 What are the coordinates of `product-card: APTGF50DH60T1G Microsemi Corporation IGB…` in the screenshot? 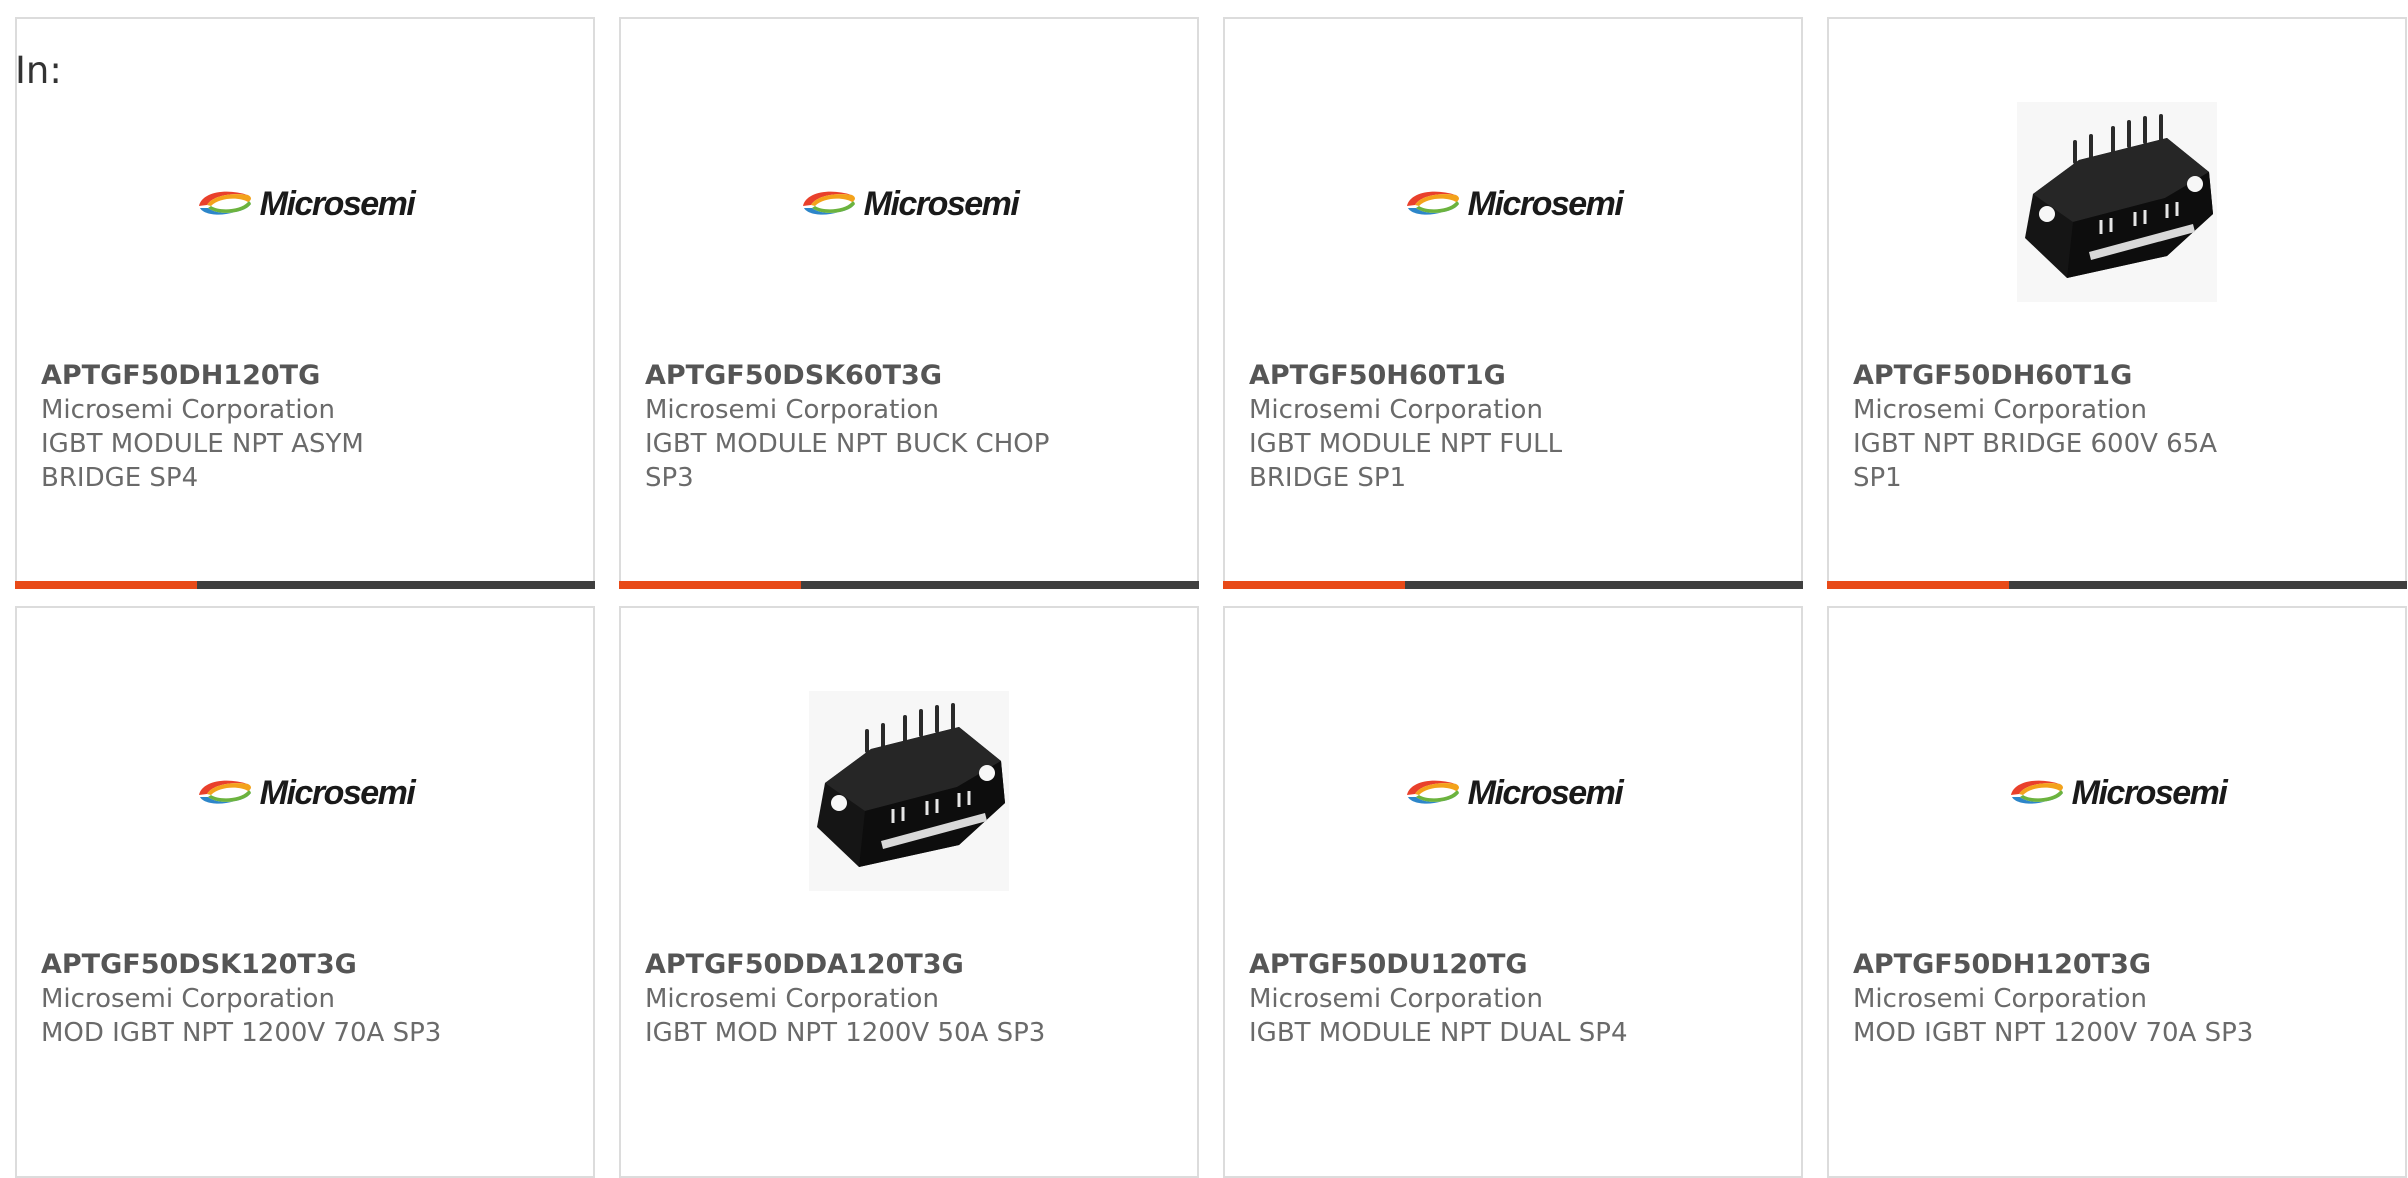 It's located at (2117, 303).